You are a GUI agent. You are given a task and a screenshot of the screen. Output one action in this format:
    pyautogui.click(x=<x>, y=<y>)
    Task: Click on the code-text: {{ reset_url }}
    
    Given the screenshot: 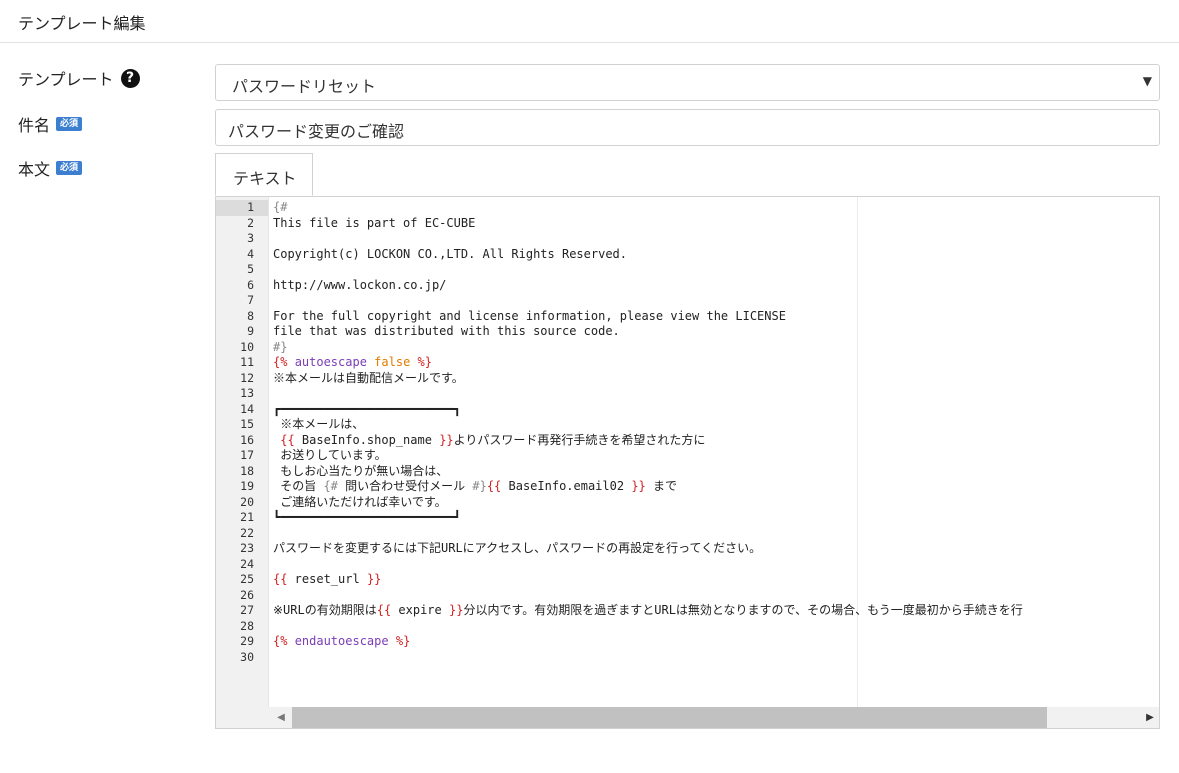 What is the action you would take?
    pyautogui.click(x=327, y=579)
    